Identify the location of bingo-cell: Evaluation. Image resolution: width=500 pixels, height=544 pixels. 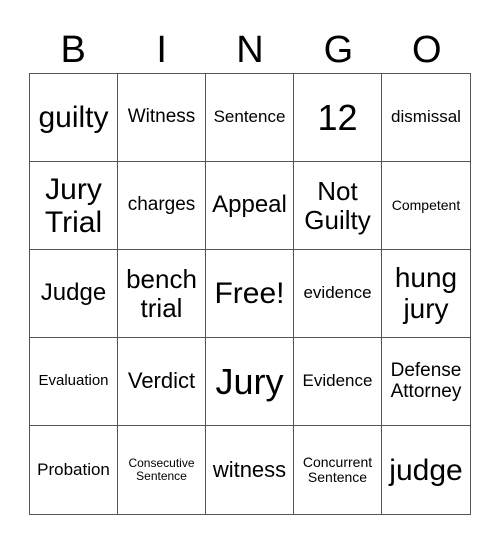
(74, 382).